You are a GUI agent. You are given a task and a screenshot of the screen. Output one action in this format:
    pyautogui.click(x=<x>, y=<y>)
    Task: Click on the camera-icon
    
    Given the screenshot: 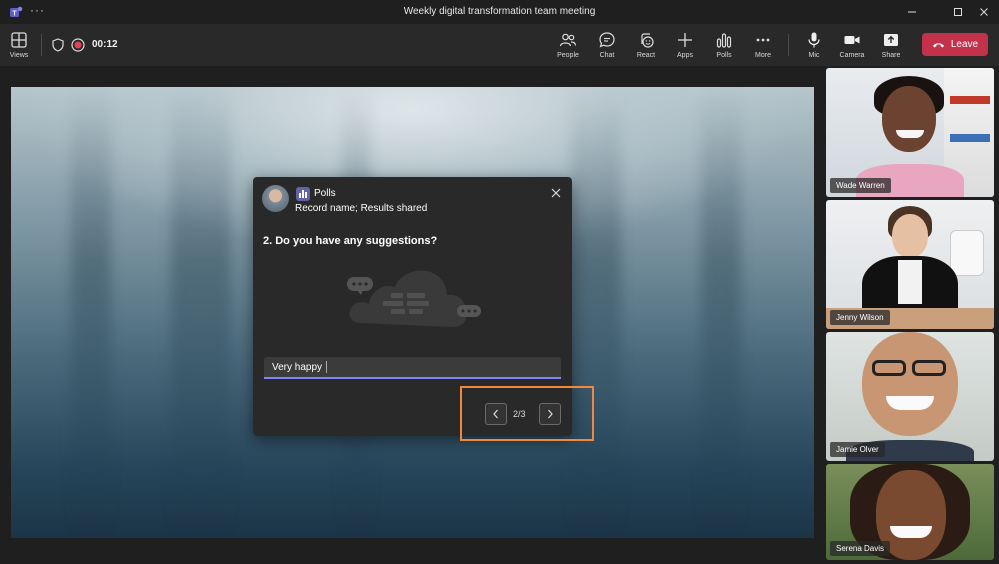 What is the action you would take?
    pyautogui.click(x=852, y=40)
    